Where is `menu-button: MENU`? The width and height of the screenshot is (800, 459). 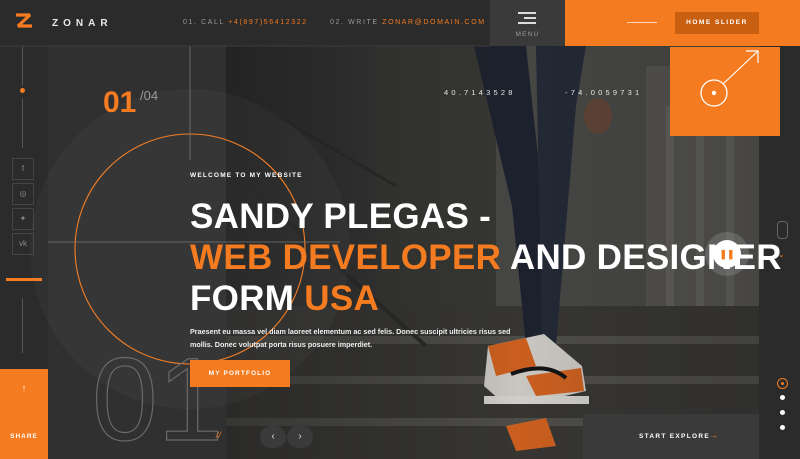 menu-button: MENU is located at coordinates (527, 23).